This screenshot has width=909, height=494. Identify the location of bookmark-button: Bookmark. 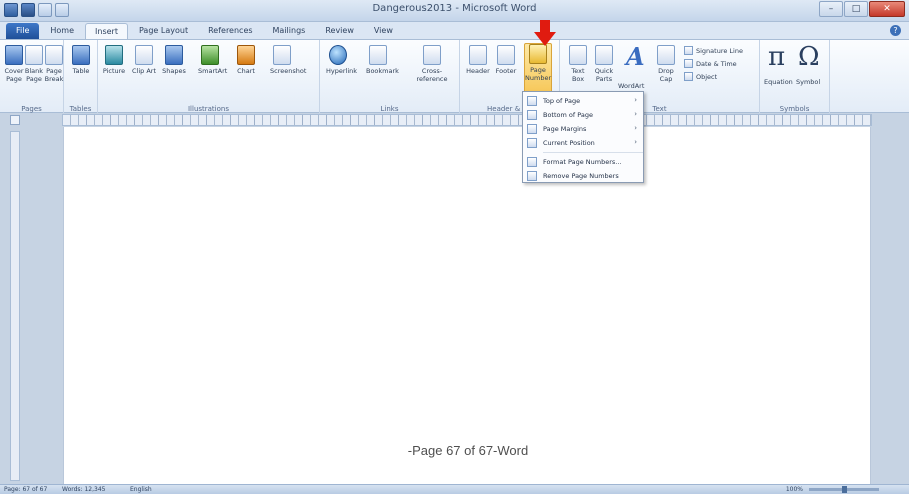
(382, 60).